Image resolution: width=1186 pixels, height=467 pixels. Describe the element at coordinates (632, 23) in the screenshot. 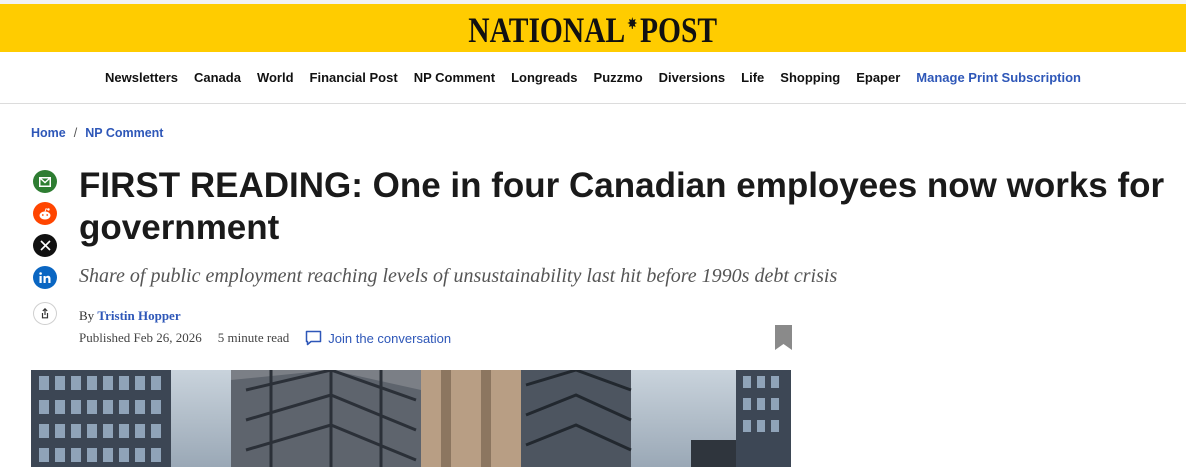

I see `maple-leaf-icon` at that location.